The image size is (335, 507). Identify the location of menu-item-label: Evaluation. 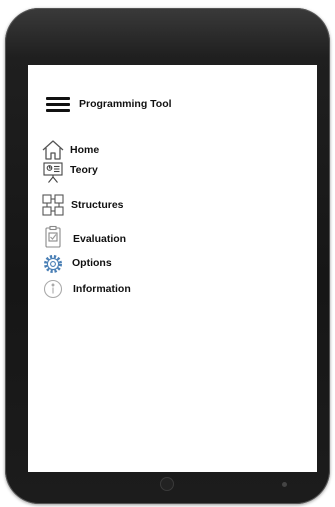
(100, 239).